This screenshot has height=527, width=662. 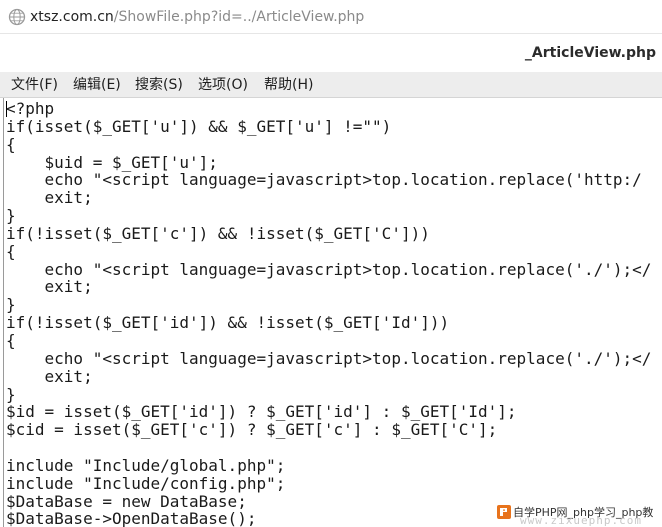 I want to click on menu-item-help: 帮助(H), so click(x=288, y=85).